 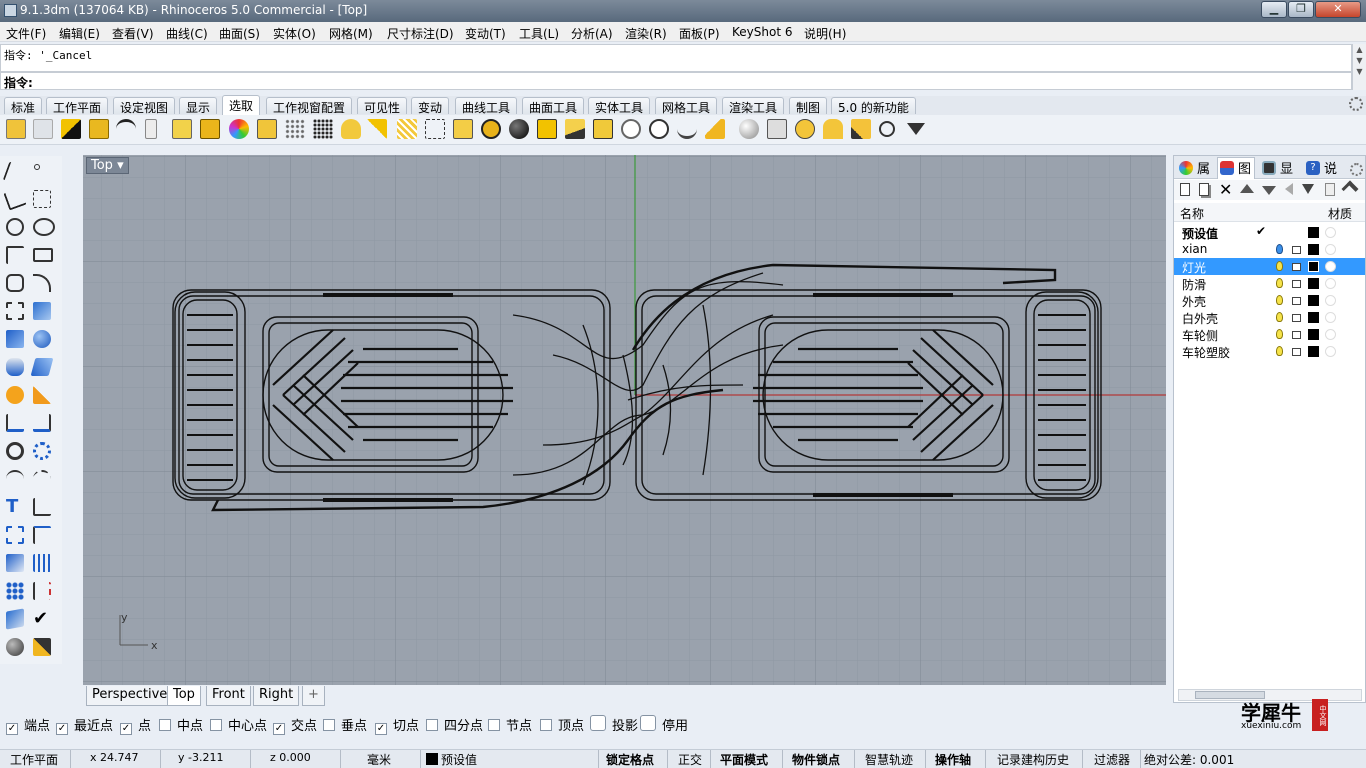 I want to click on select-blocks-icon, so click(x=210, y=129).